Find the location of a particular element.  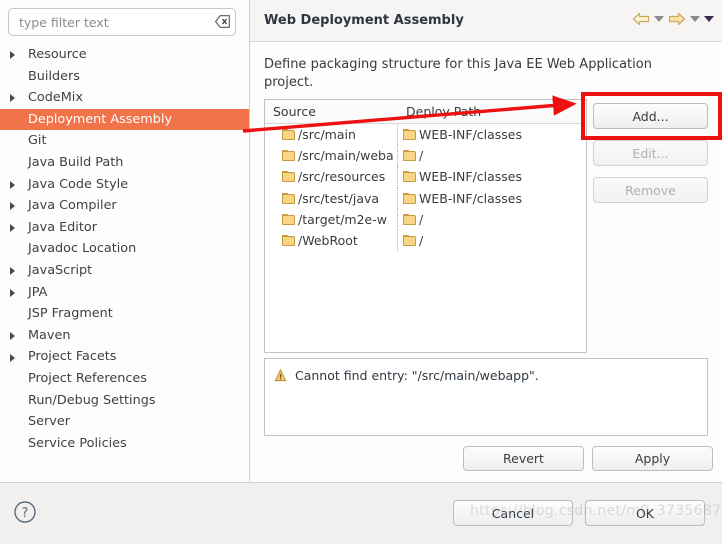

sidebar-item-label: Git is located at coordinates (37, 141).